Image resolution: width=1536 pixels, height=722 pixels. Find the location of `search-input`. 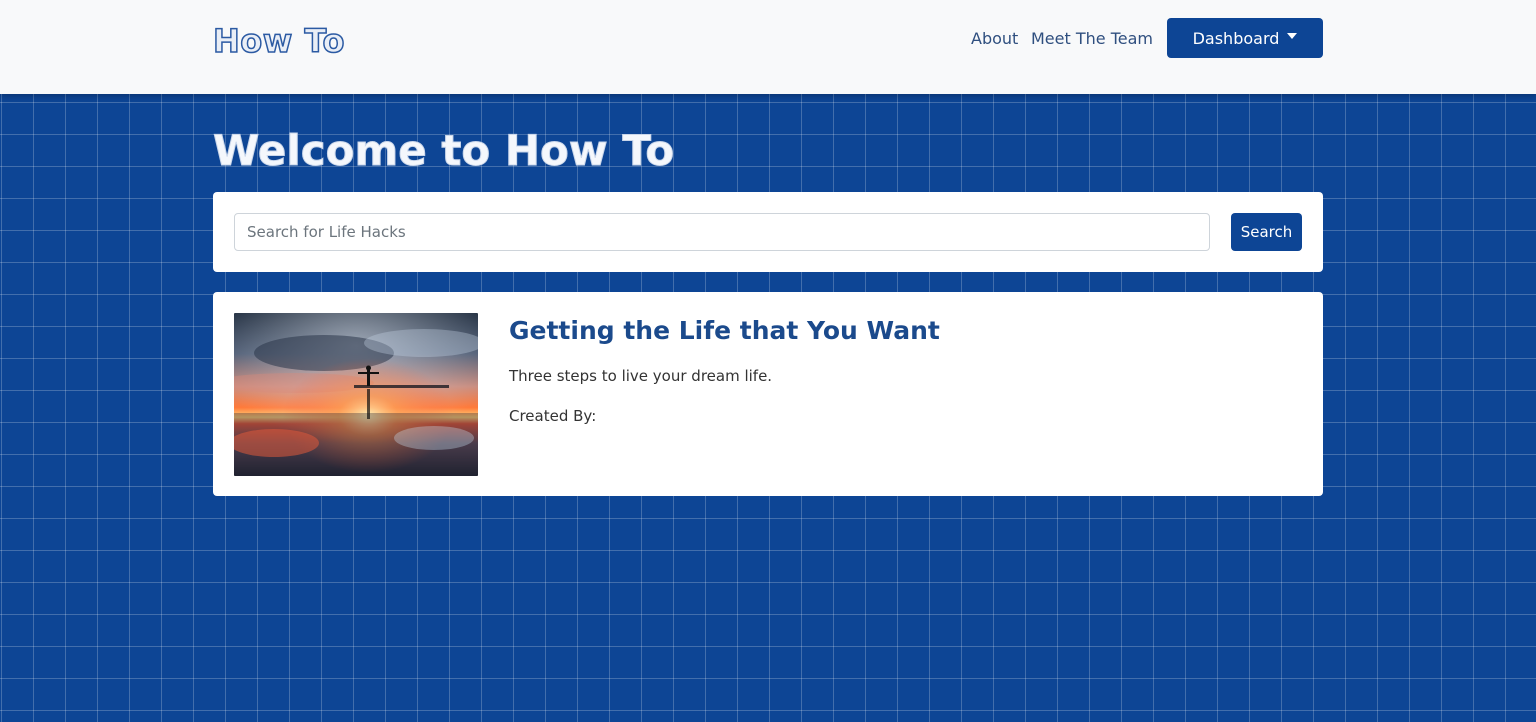

search-input is located at coordinates (722, 232).